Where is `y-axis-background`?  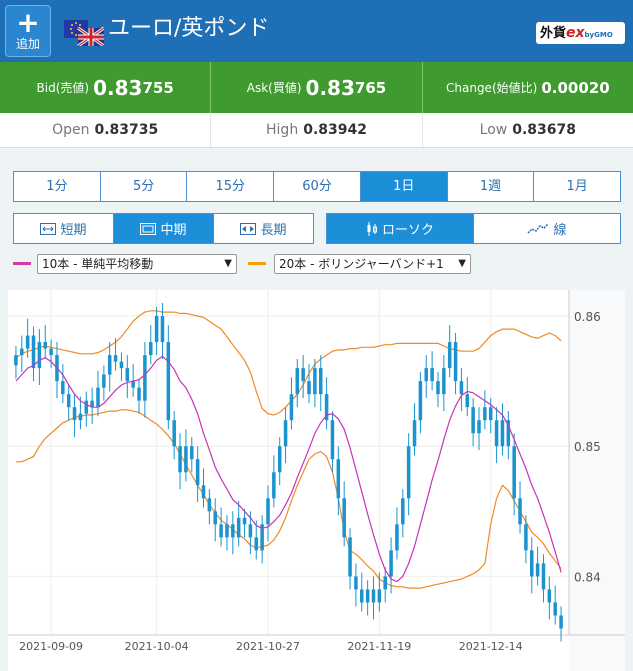 y-axis-background is located at coordinates (597, 480).